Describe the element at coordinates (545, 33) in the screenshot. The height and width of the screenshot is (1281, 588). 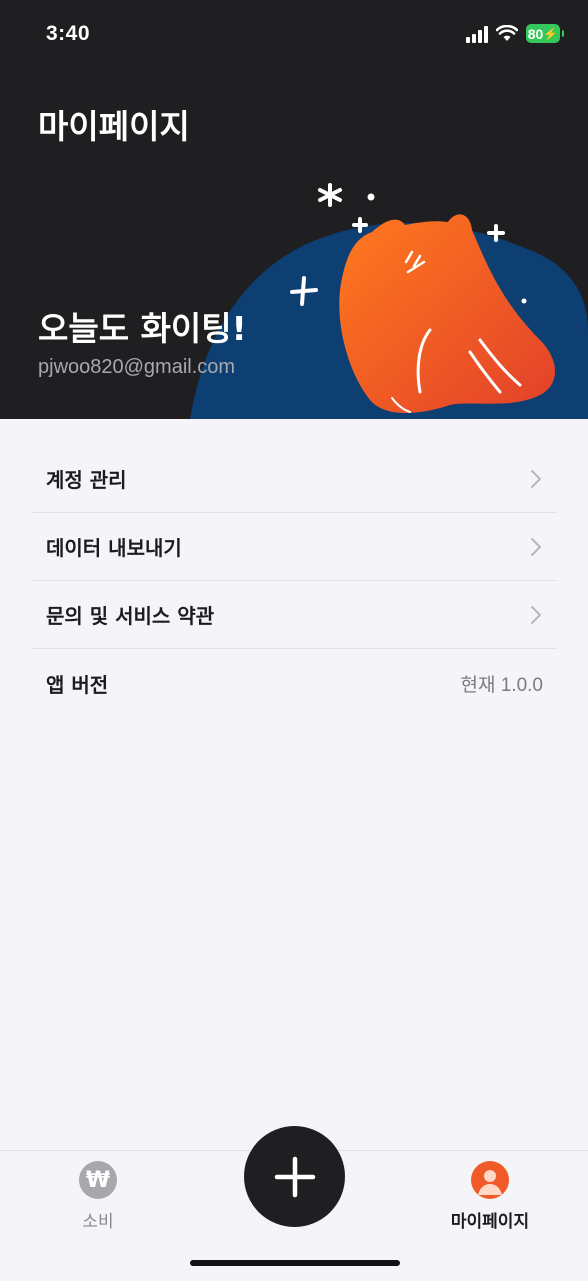
I see `battery-icon: 80 ⚡` at that location.